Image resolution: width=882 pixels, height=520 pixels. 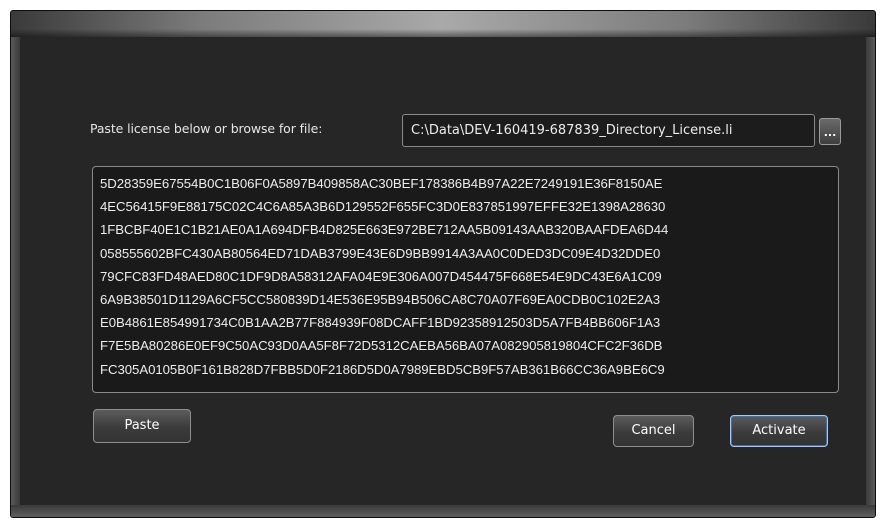 I want to click on title-bar, so click(x=443, y=24).